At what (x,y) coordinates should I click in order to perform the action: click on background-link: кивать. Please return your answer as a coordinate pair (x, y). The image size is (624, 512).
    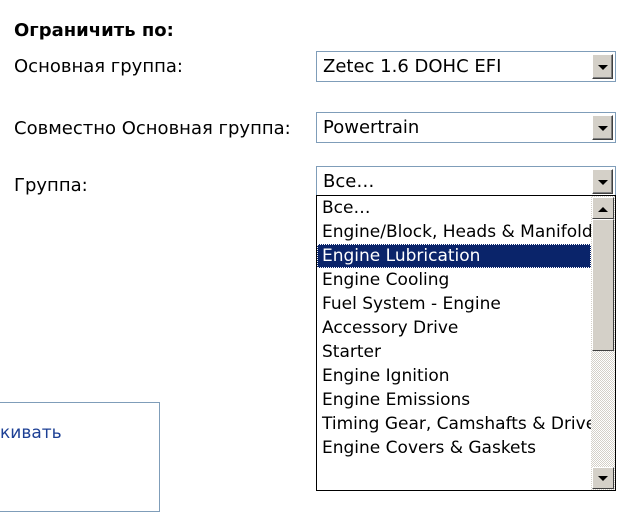
    Looking at the image, I should click on (31, 433).